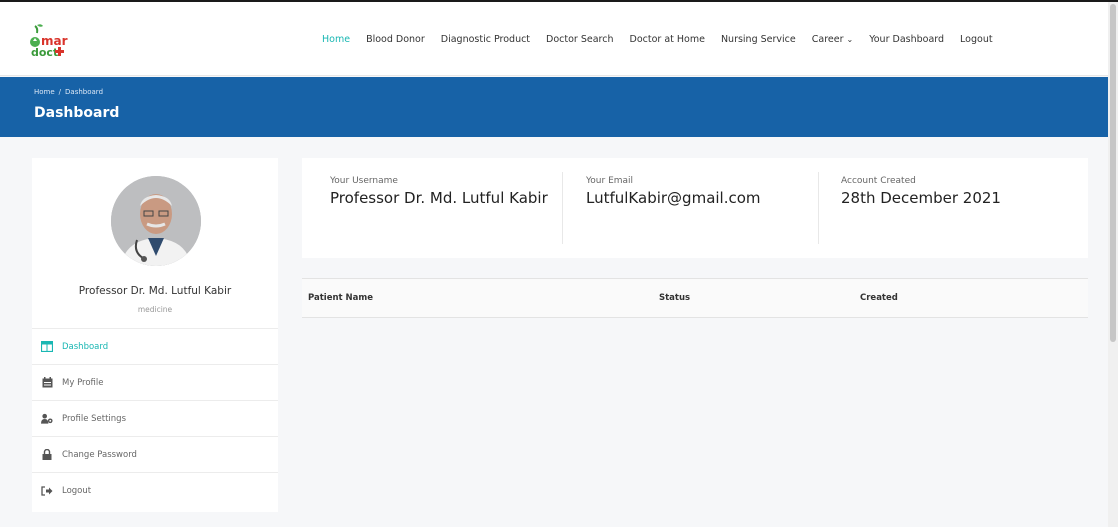 The image size is (1118, 527). Describe the element at coordinates (579, 39) in the screenshot. I see `nav-doctor-search: Doctor Search` at that location.